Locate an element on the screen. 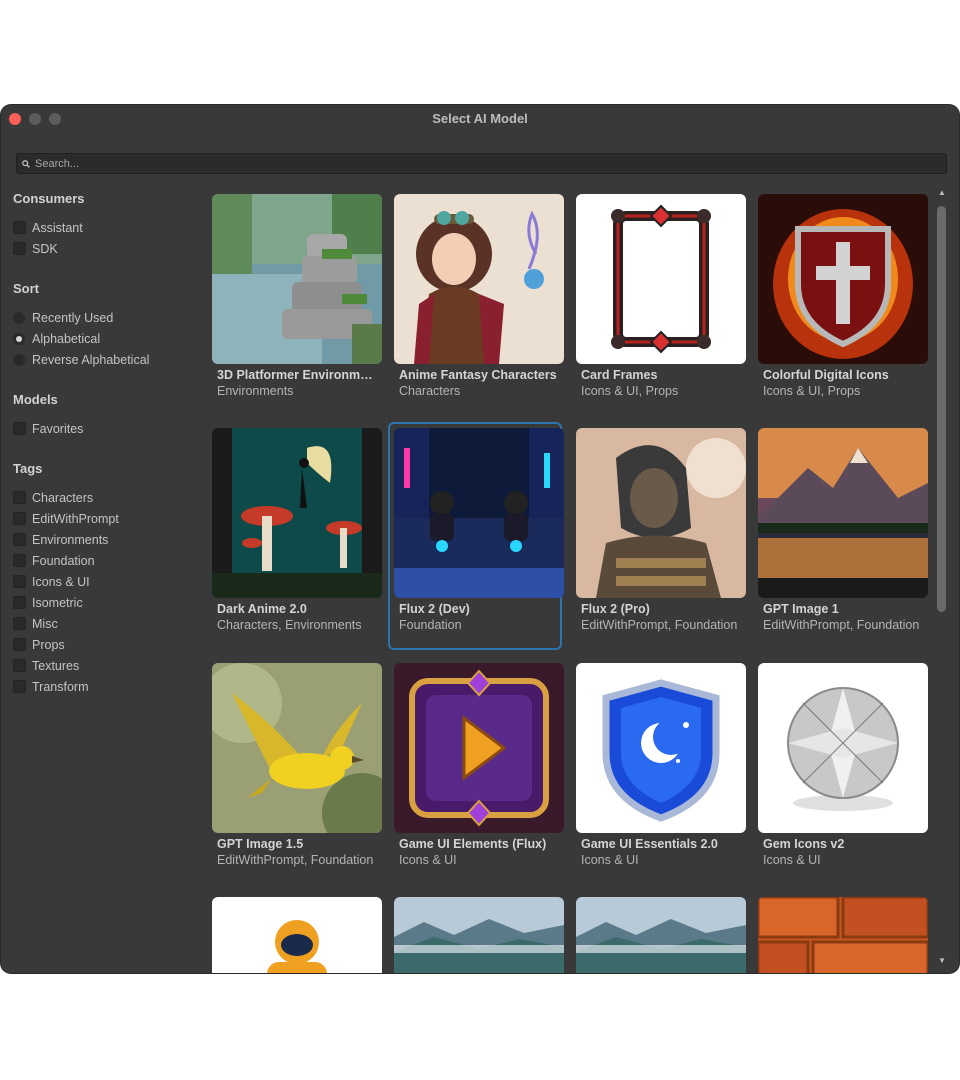 The width and height of the screenshot is (960, 1080). astronaut-image is located at coordinates (297, 935).